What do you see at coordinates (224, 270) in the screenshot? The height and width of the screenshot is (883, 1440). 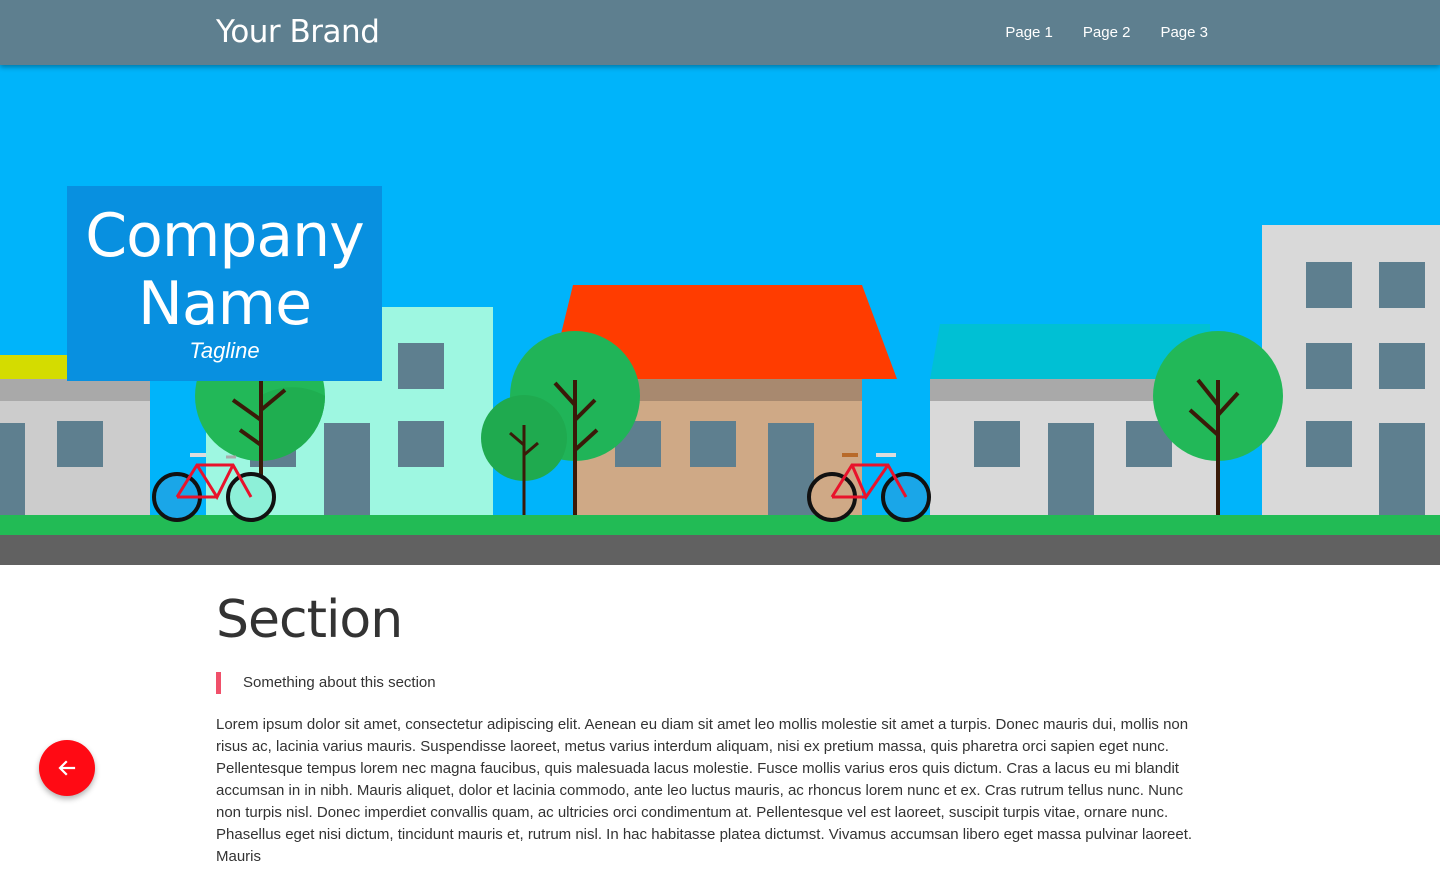 I see `company-name: Company Name` at bounding box center [224, 270].